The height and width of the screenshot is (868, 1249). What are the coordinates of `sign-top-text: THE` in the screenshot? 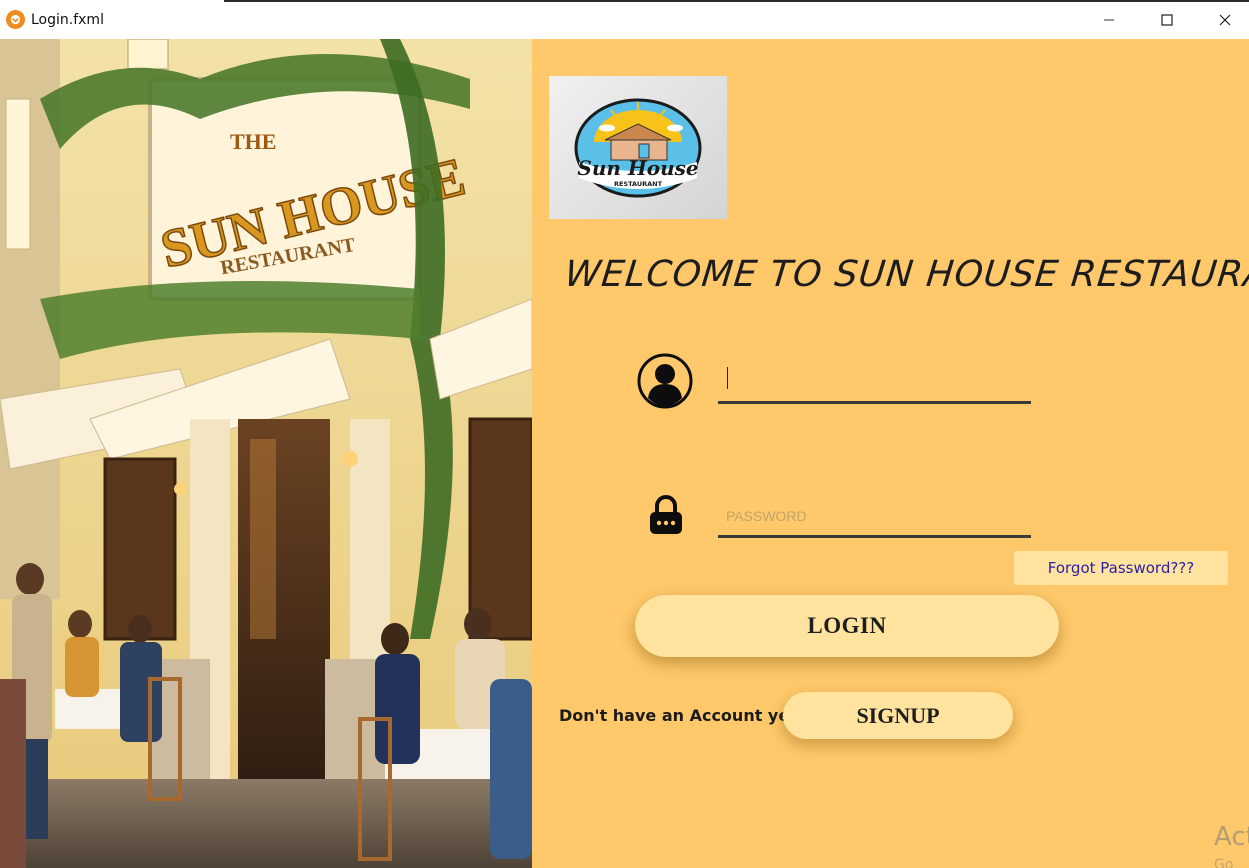 It's located at (253, 141).